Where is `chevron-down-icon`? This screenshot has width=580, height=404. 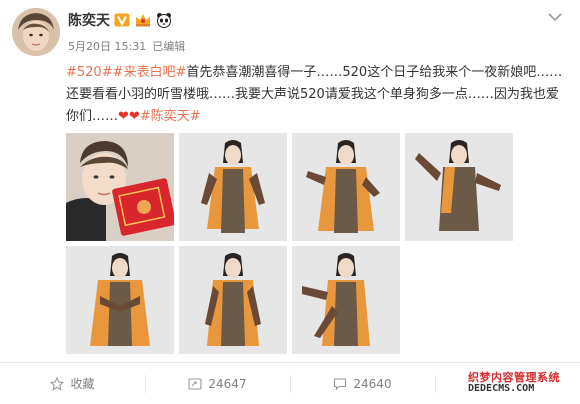 chevron-down-icon is located at coordinates (555, 17).